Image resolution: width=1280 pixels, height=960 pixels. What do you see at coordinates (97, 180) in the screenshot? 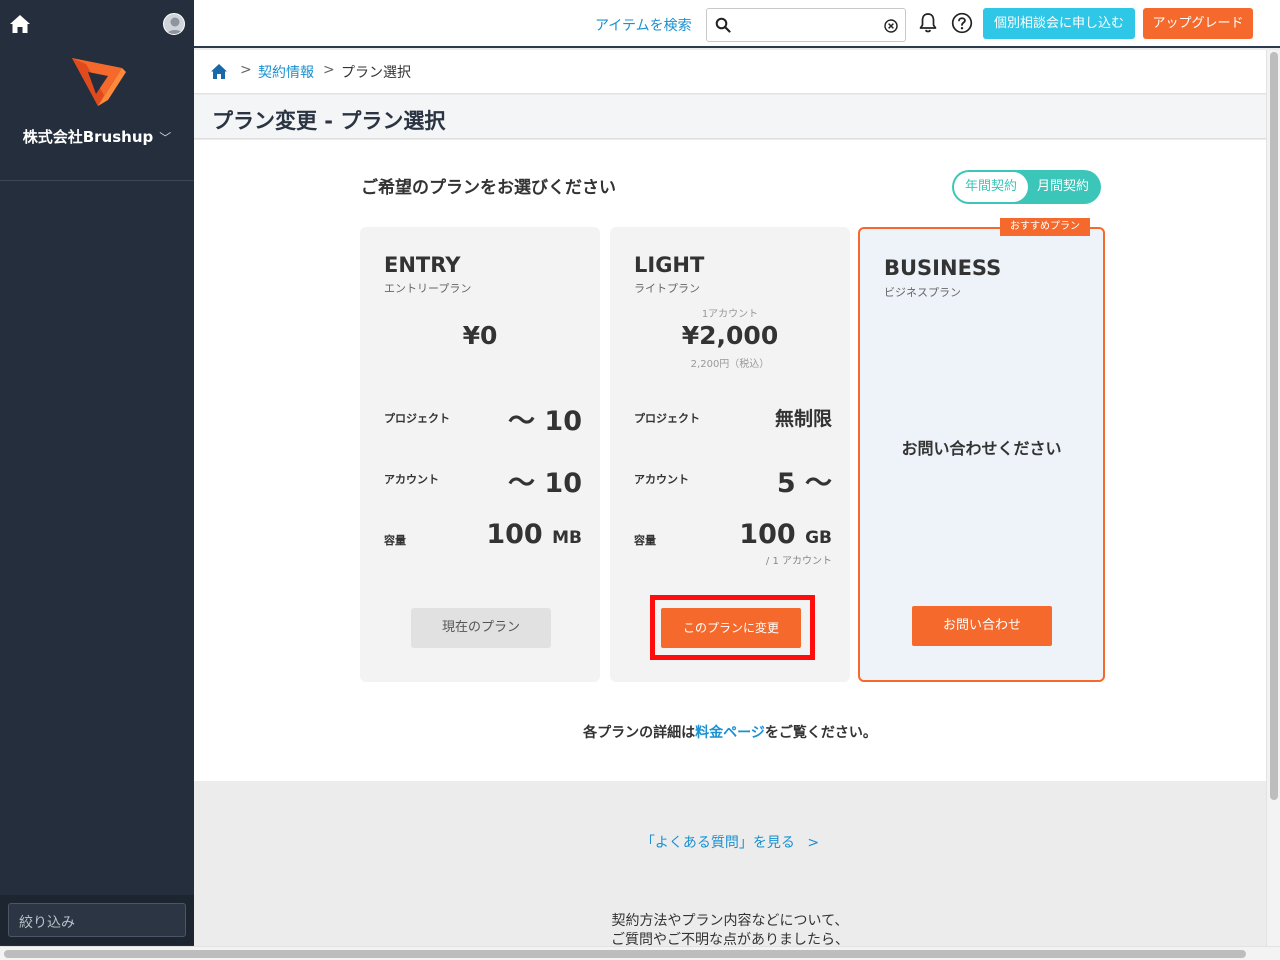
I see `sidebar-divider` at bounding box center [97, 180].